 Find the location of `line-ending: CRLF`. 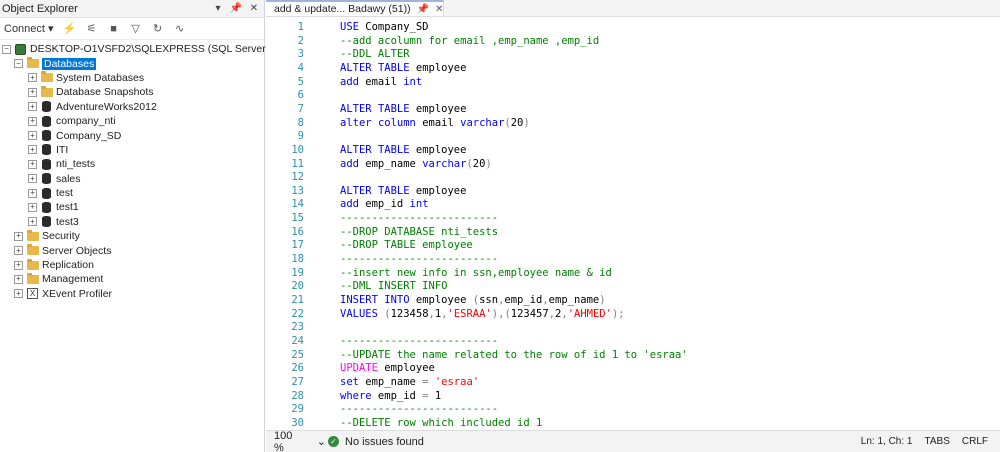

line-ending: CRLF is located at coordinates (975, 441).